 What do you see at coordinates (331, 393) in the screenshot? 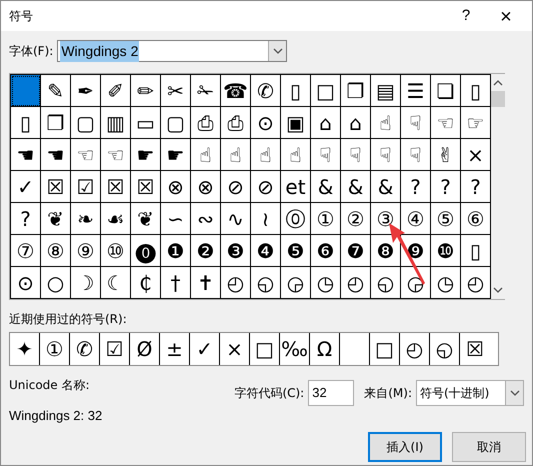
I see `char-code-field: 32` at bounding box center [331, 393].